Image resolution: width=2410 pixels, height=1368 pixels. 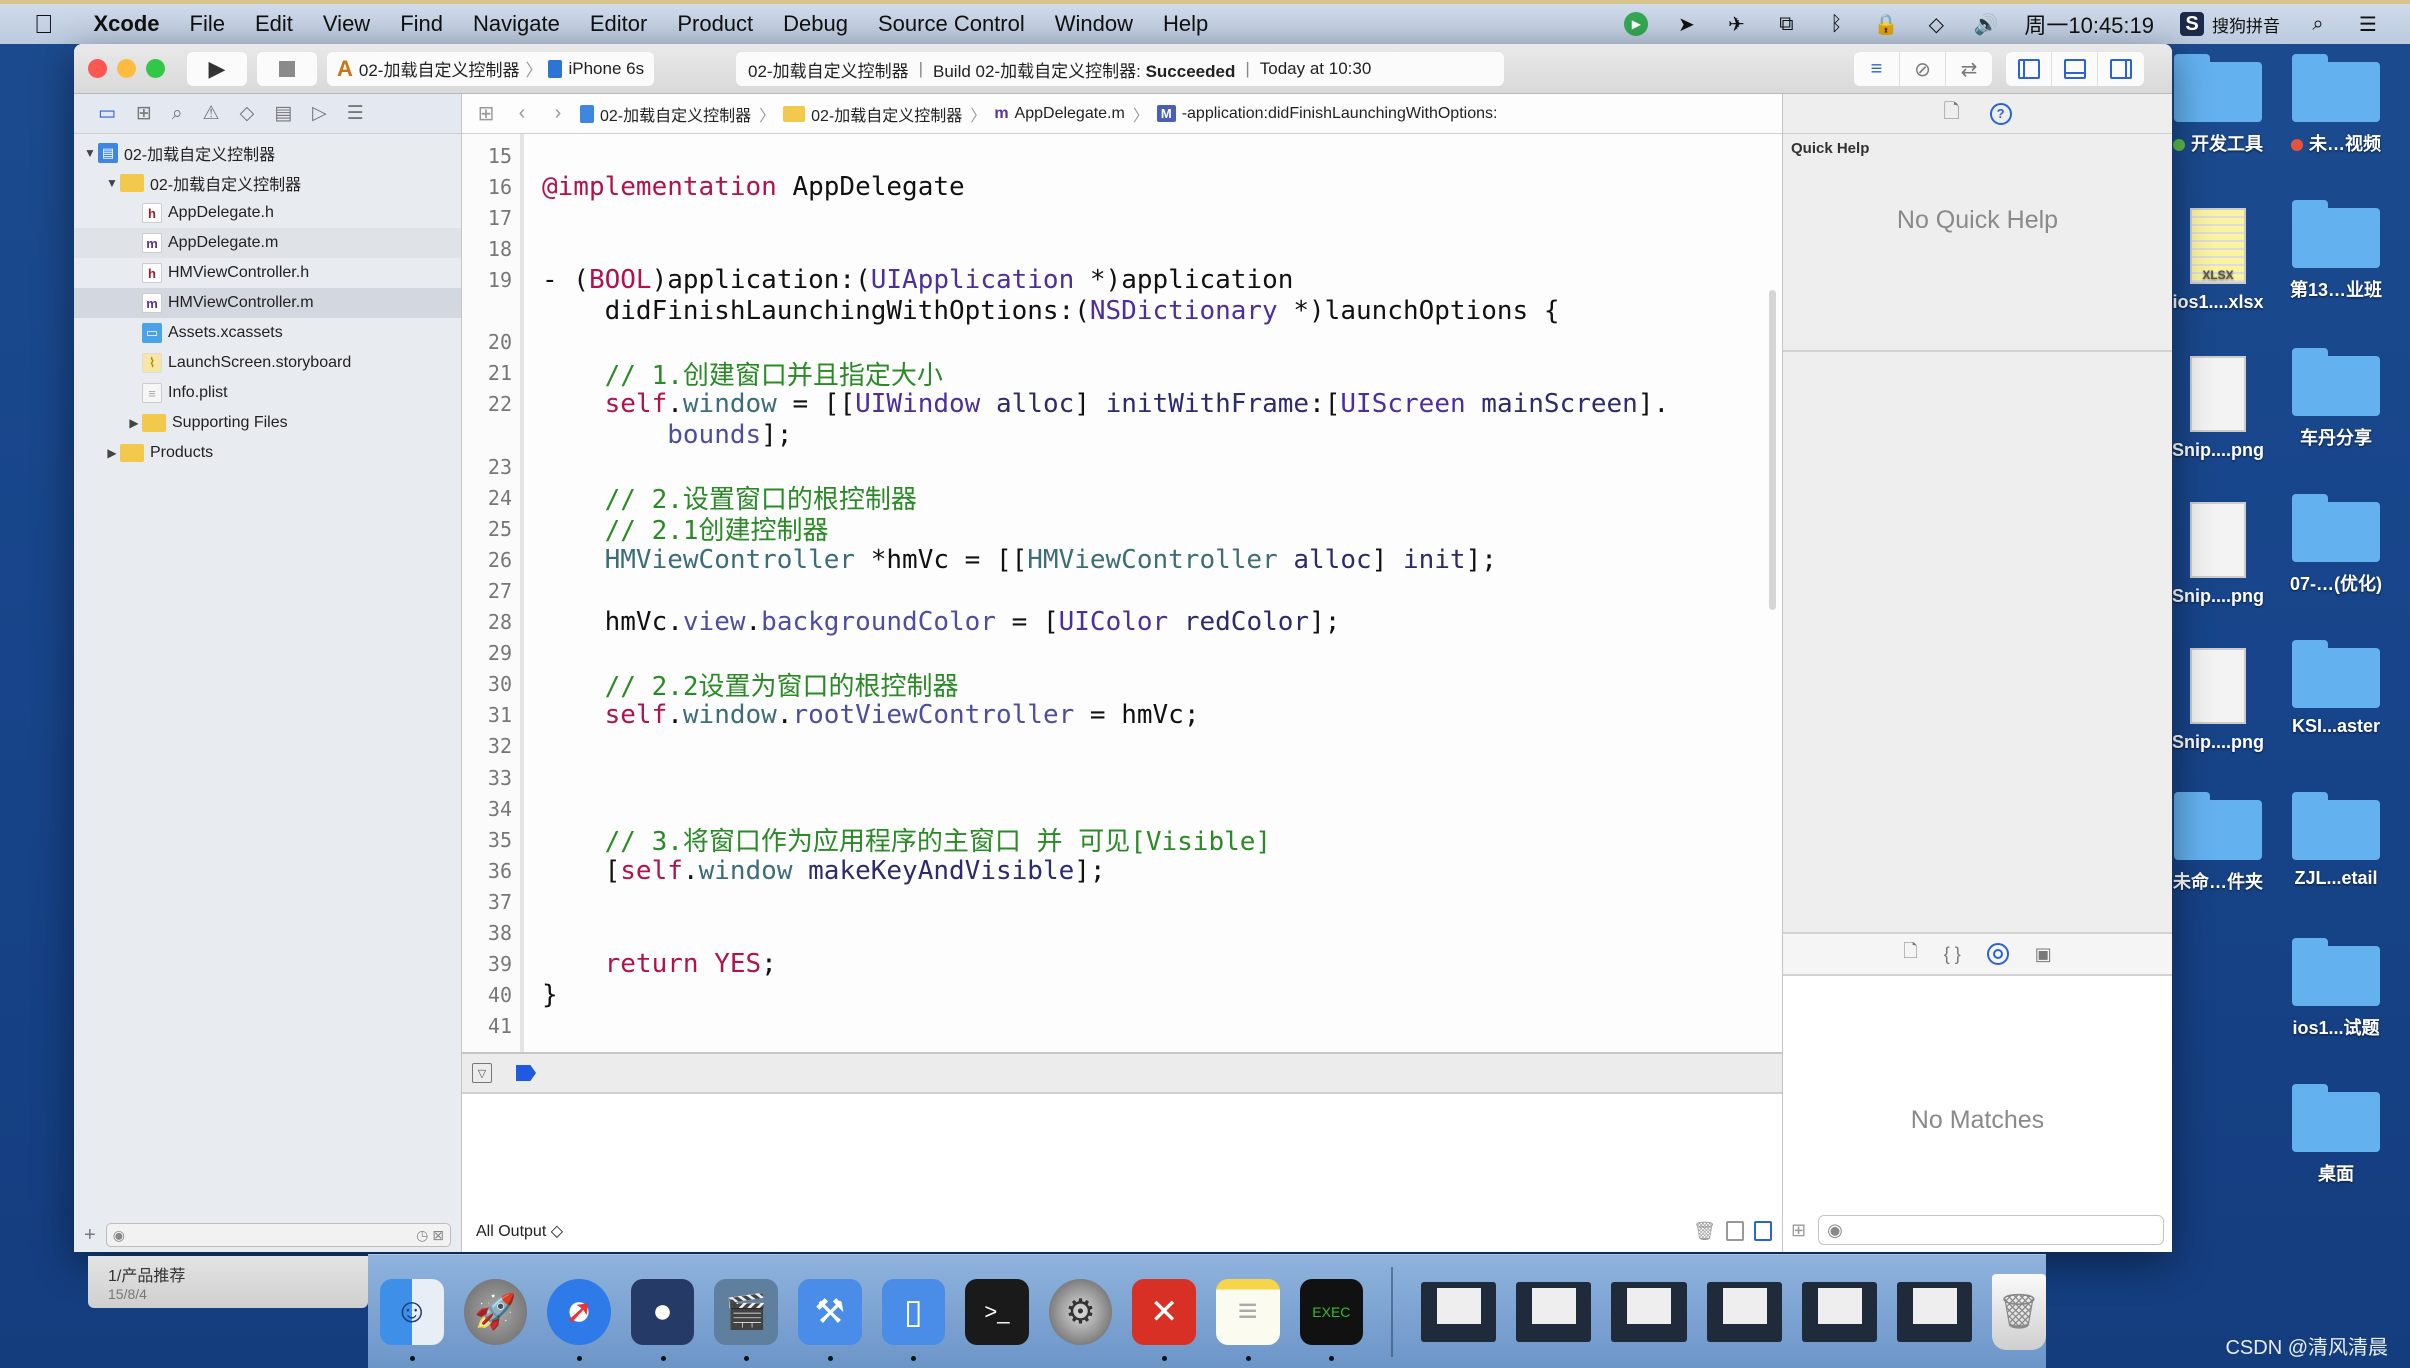 What do you see at coordinates (267, 213) in the screenshot?
I see `tree-item: h AppDelegate.h` at bounding box center [267, 213].